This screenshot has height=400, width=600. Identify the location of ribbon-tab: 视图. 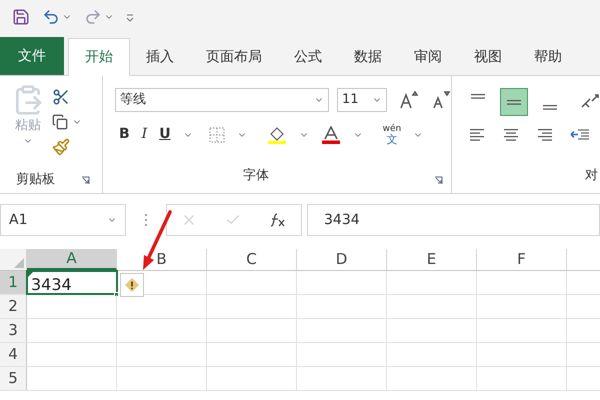
(488, 57).